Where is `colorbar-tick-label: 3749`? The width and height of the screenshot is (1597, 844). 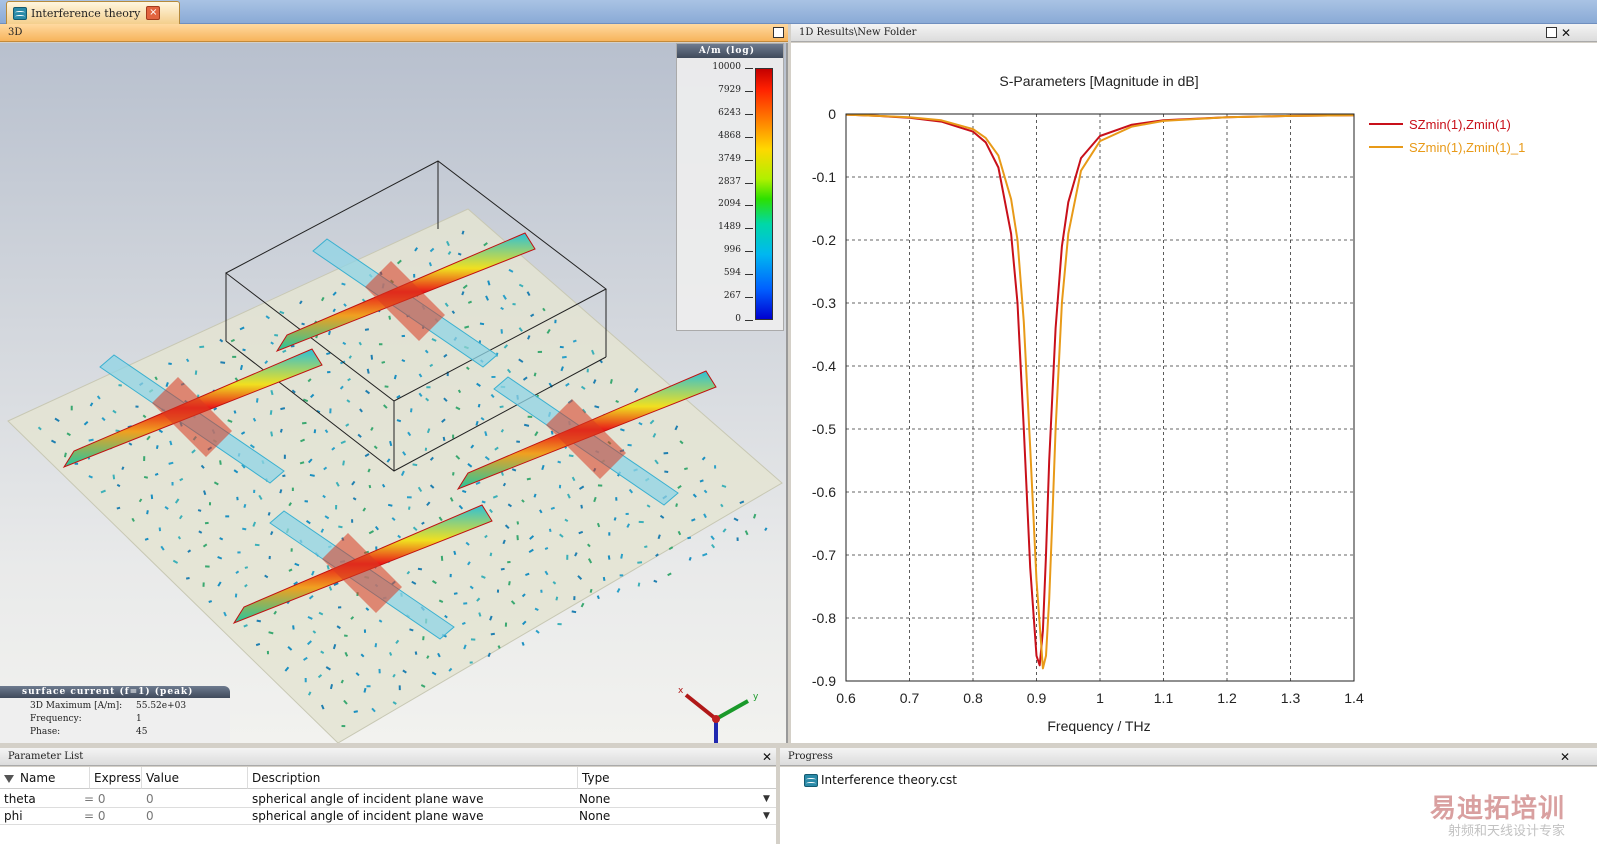 colorbar-tick-label: 3749 is located at coordinates (729, 158).